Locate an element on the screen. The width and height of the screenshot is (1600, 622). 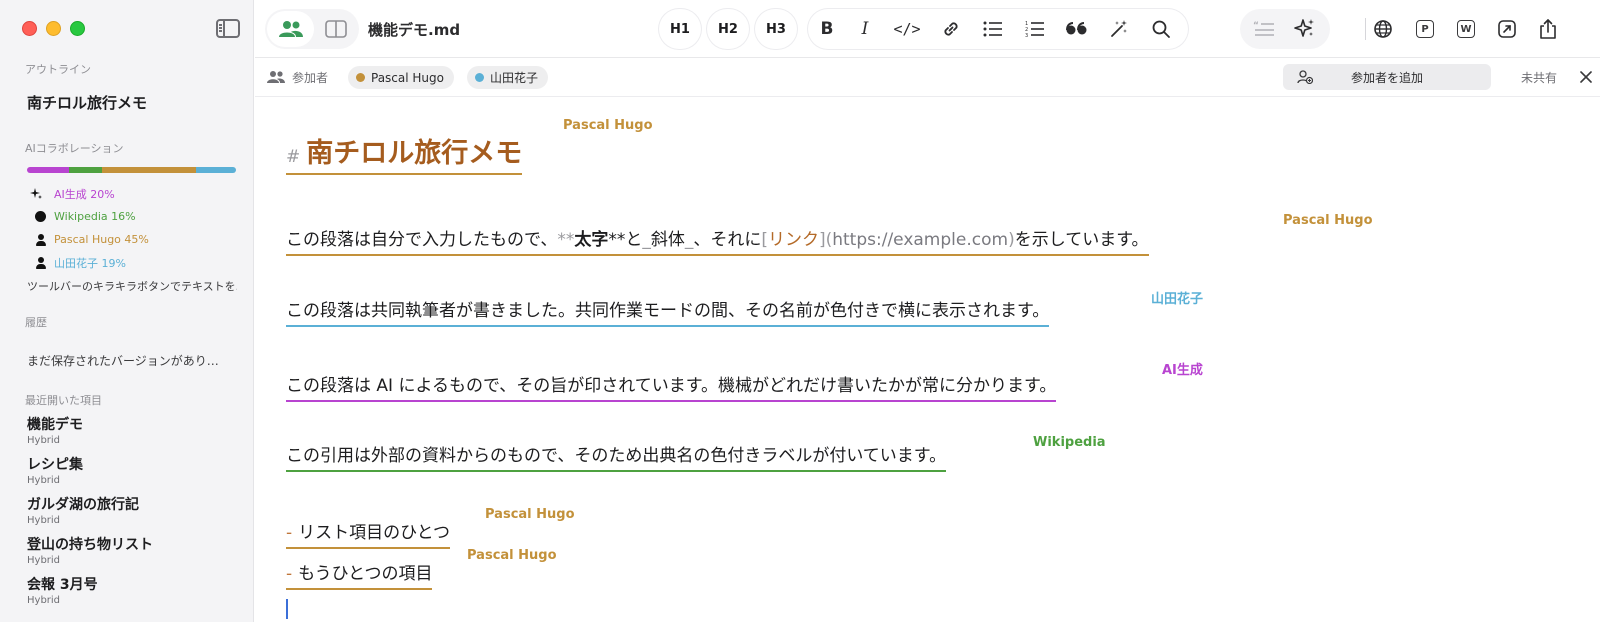
history-section-label: 履歴 is located at coordinates (36, 322).